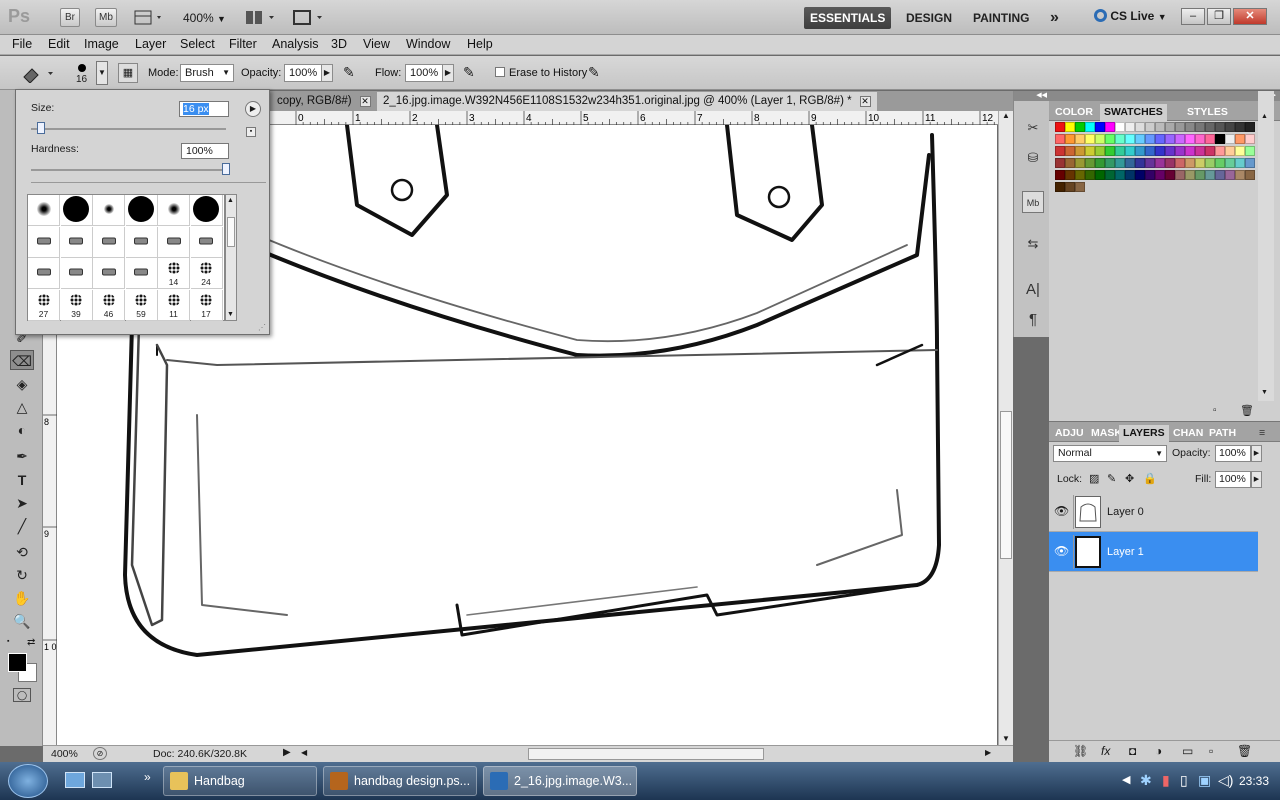 The image size is (1280, 800). What do you see at coordinates (1054, 18) in the screenshot?
I see `workspace-overflow-button: »` at bounding box center [1054, 18].